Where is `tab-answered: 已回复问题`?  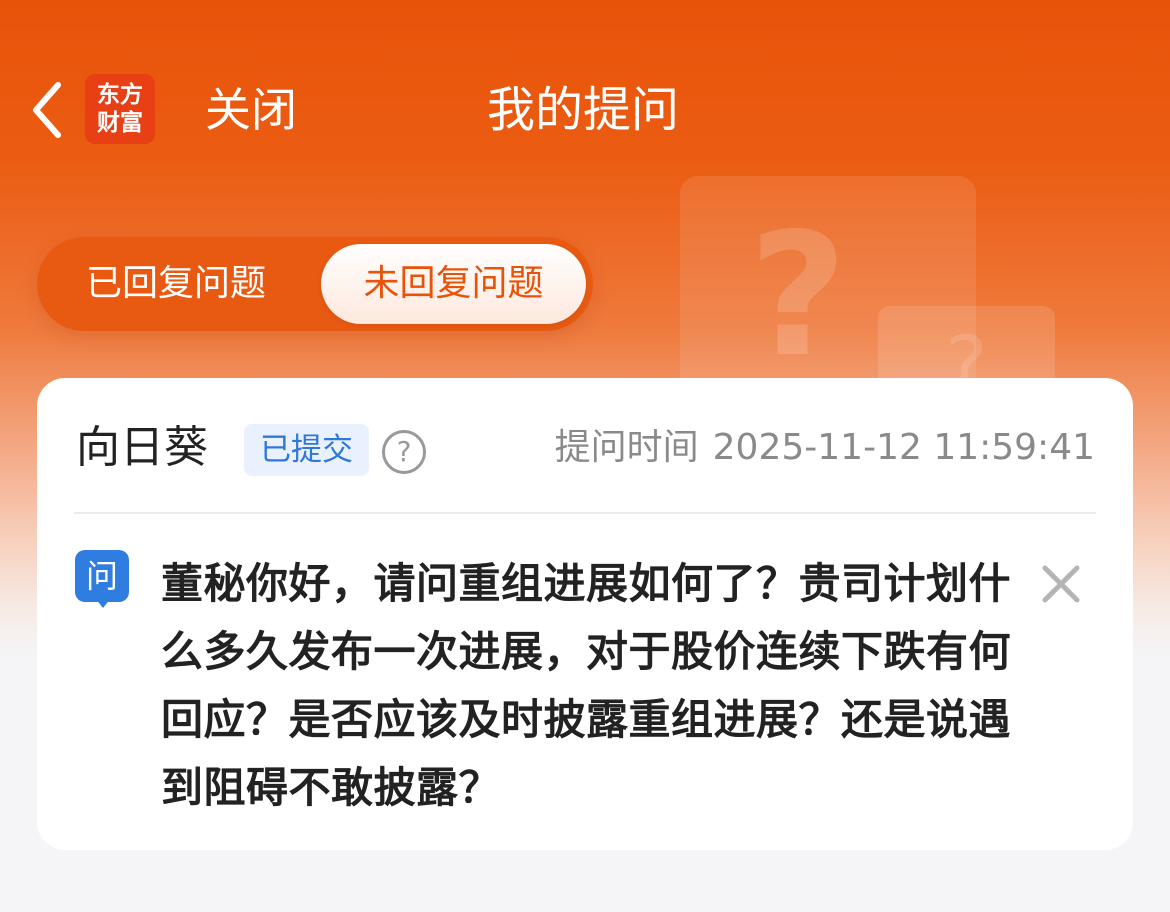 tab-answered: 已回复问题 is located at coordinates (176, 284).